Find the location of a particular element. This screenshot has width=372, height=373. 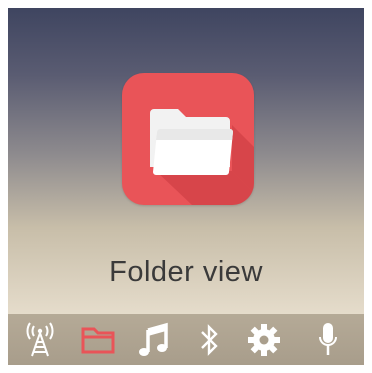

app-dock is located at coordinates (186, 339).